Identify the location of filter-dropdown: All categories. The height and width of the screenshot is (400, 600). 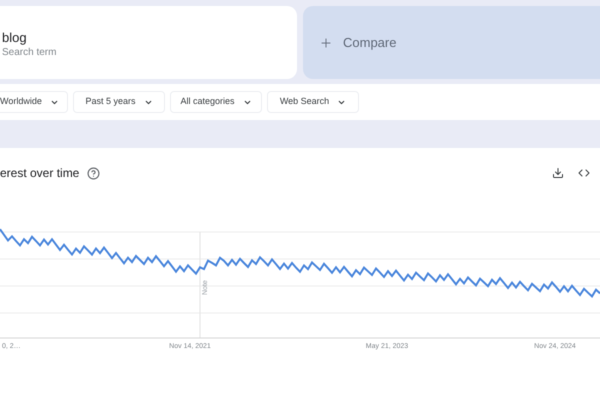
(216, 102).